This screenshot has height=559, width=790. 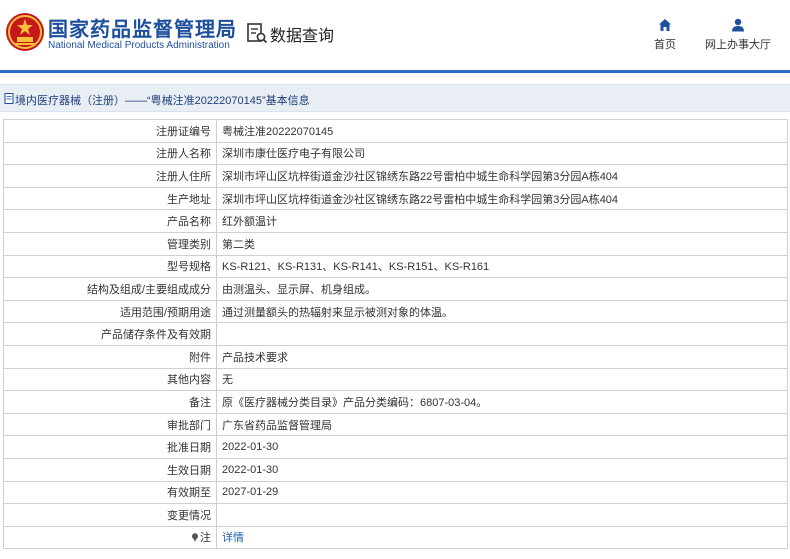 I want to click on note-label: 注, so click(x=205, y=538).